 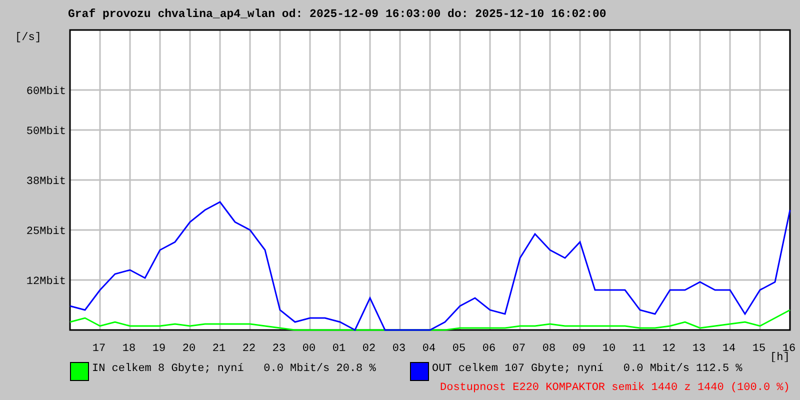 What do you see at coordinates (639, 349) in the screenshot?
I see `x-tick-label: 11` at bounding box center [639, 349].